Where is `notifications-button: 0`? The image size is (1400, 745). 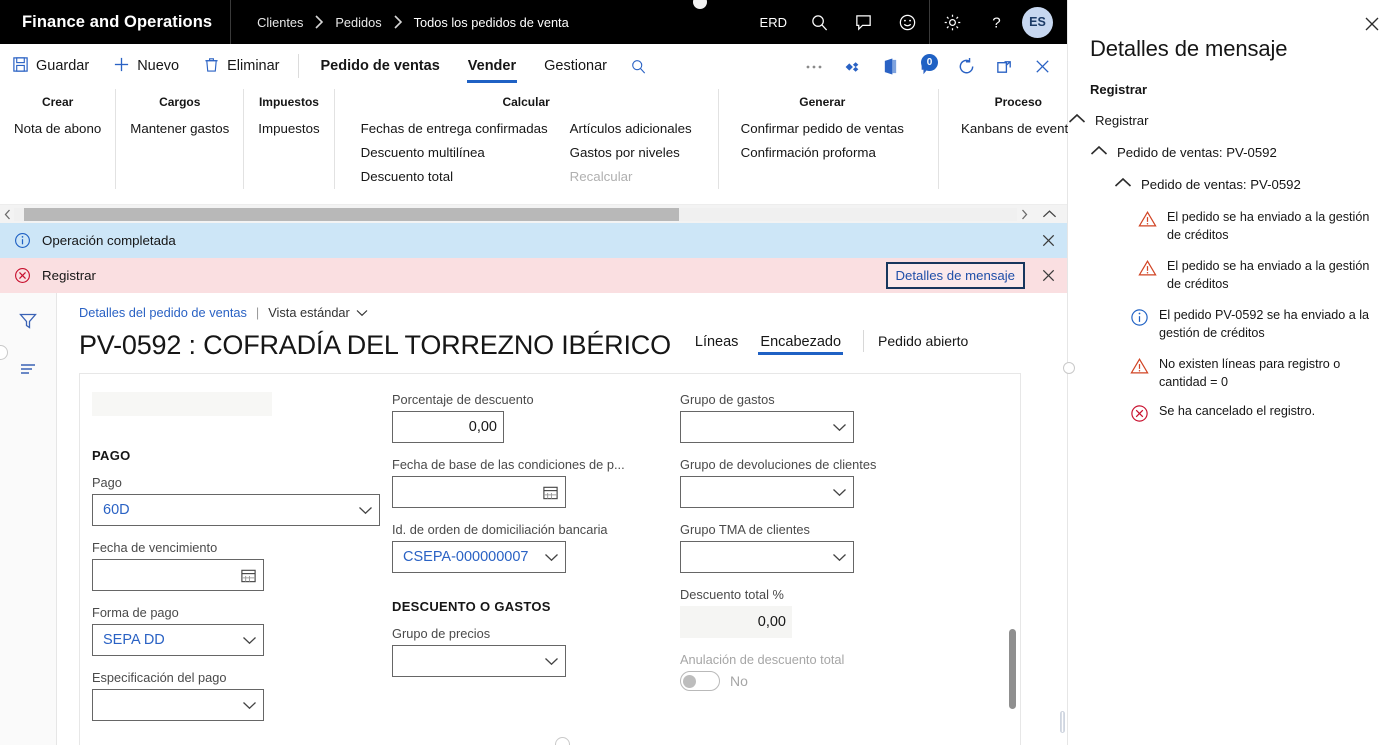
notifications-button: 0 is located at coordinates (928, 67).